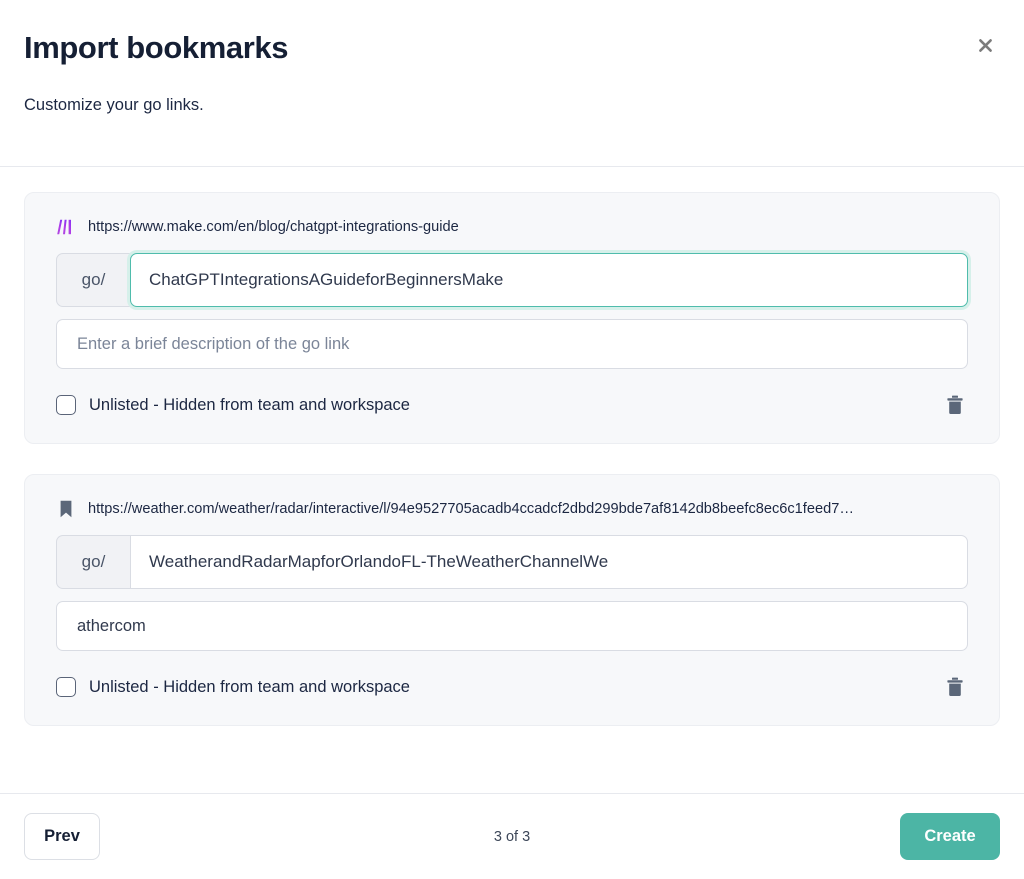 This screenshot has width=1024, height=879. Describe the element at coordinates (156, 47) in the screenshot. I see `page-title: Import bookmarks` at that location.